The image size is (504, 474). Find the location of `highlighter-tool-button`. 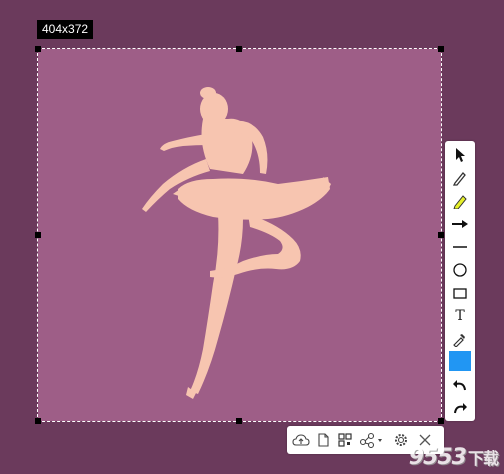

highlighter-tool-button is located at coordinates (460, 201).